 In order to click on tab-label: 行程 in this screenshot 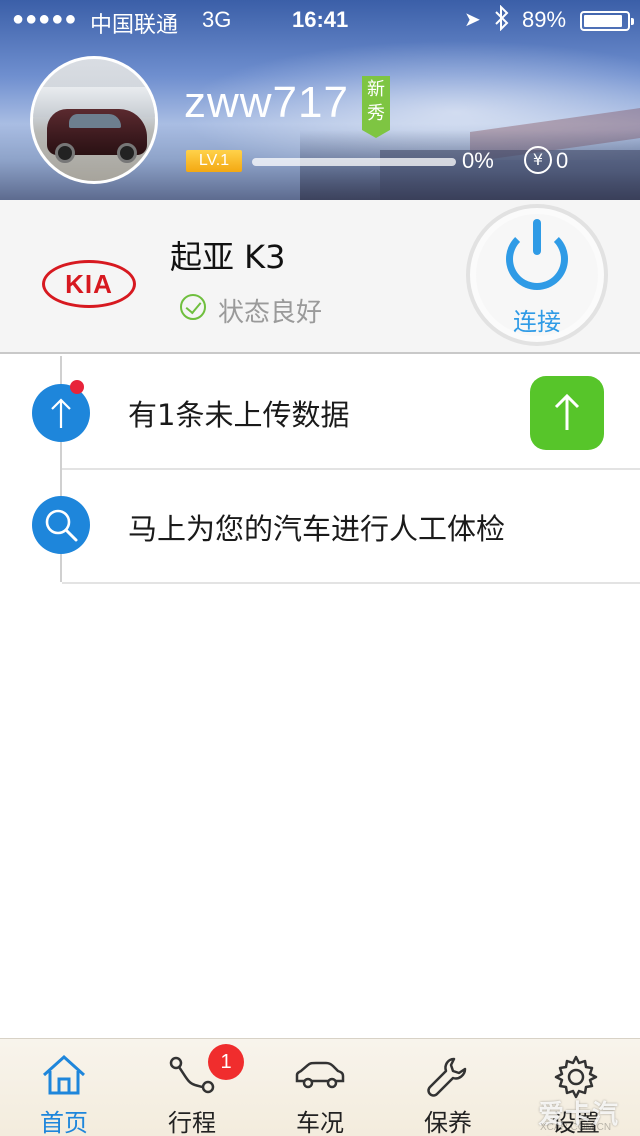, I will do `click(192, 1122)`.